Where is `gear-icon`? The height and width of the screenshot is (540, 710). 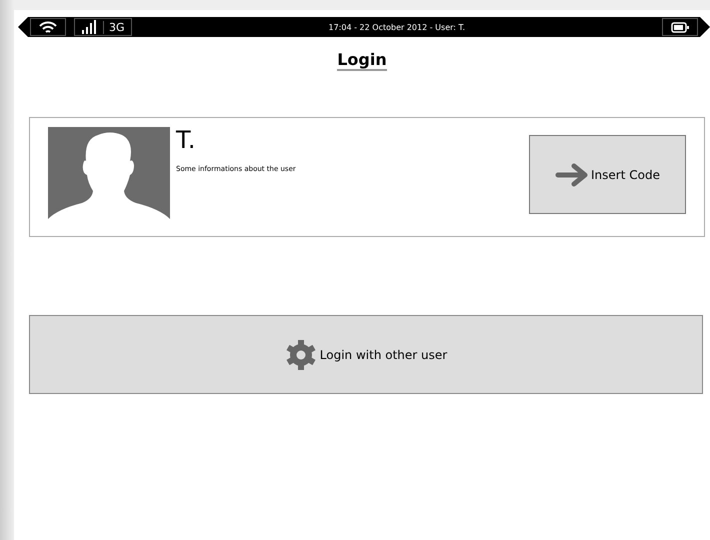 gear-icon is located at coordinates (300, 354).